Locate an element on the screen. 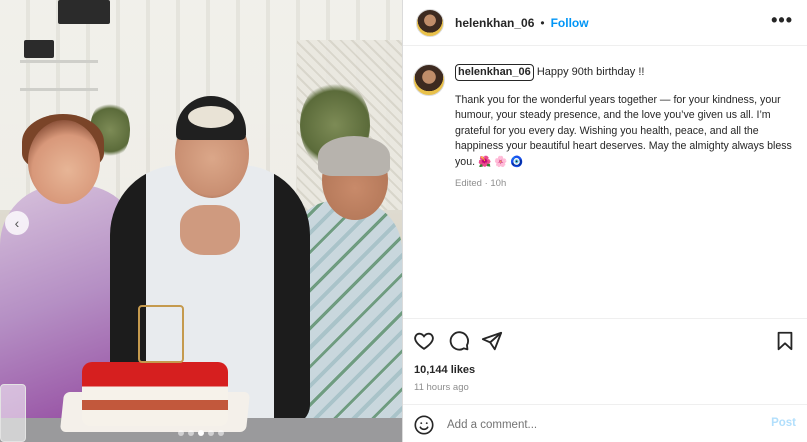 This screenshot has height=442, width=807. action-bar is located at coordinates (604, 342).